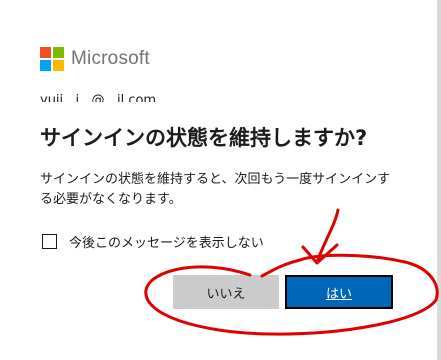 The image size is (441, 360). I want to click on window-edge, so click(439, 180).